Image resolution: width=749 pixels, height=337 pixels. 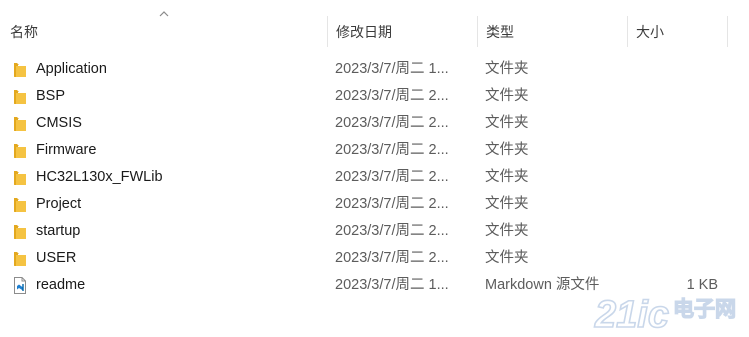 I want to click on file-row: startup 2023/3/7/周二 2... 文件夹, so click(x=374, y=231).